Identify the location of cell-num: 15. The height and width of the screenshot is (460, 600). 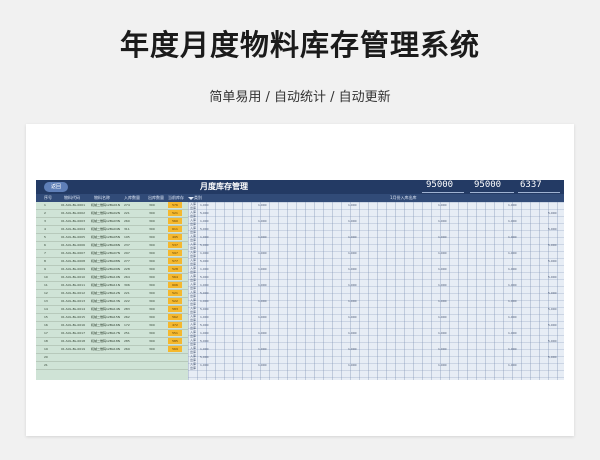
(46, 317).